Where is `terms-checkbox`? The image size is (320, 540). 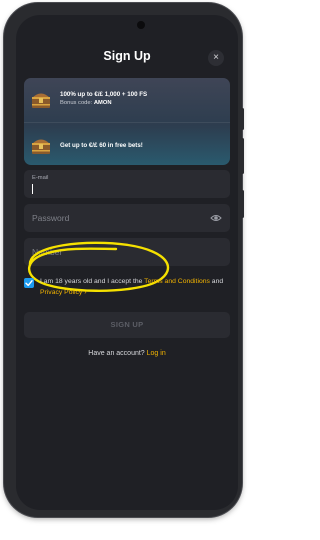 terms-checkbox is located at coordinates (29, 283).